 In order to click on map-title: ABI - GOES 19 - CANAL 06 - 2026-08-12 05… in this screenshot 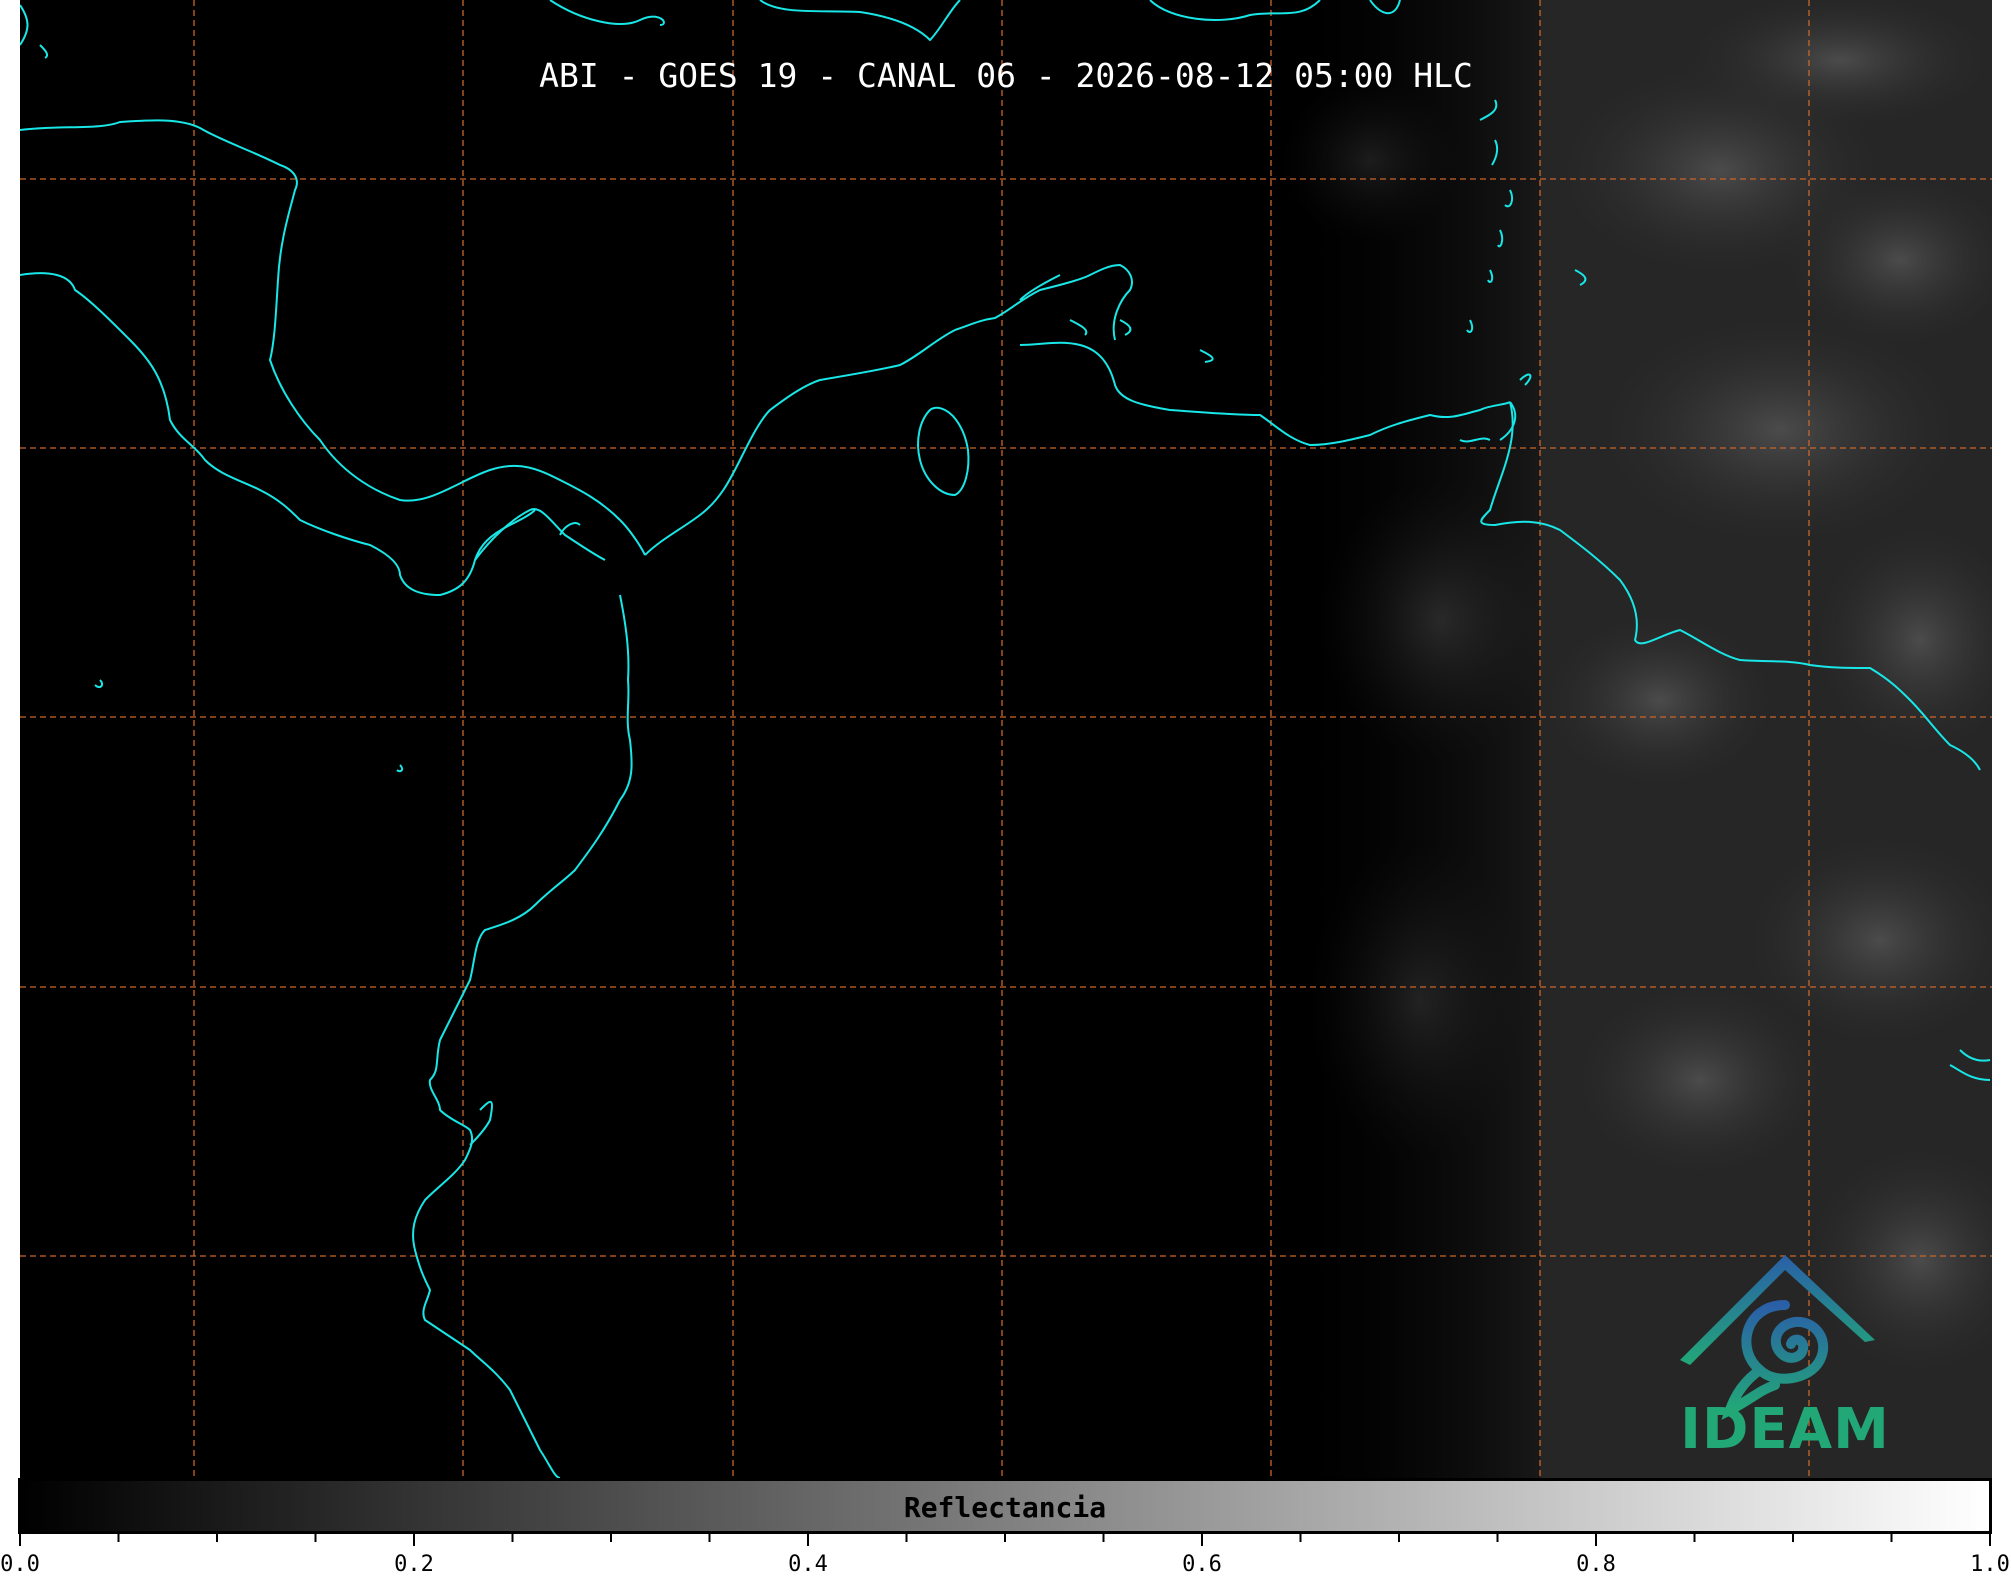, I will do `click(1006, 75)`.